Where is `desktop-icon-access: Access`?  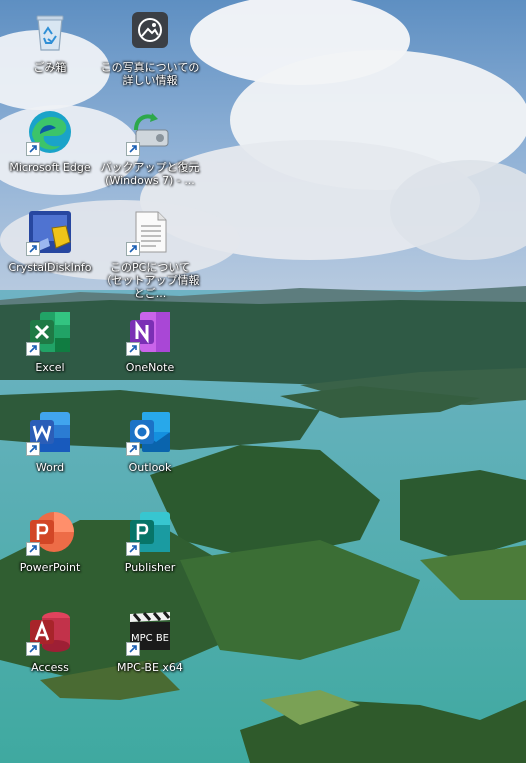 desktop-icon-access: Access is located at coordinates (50, 641).